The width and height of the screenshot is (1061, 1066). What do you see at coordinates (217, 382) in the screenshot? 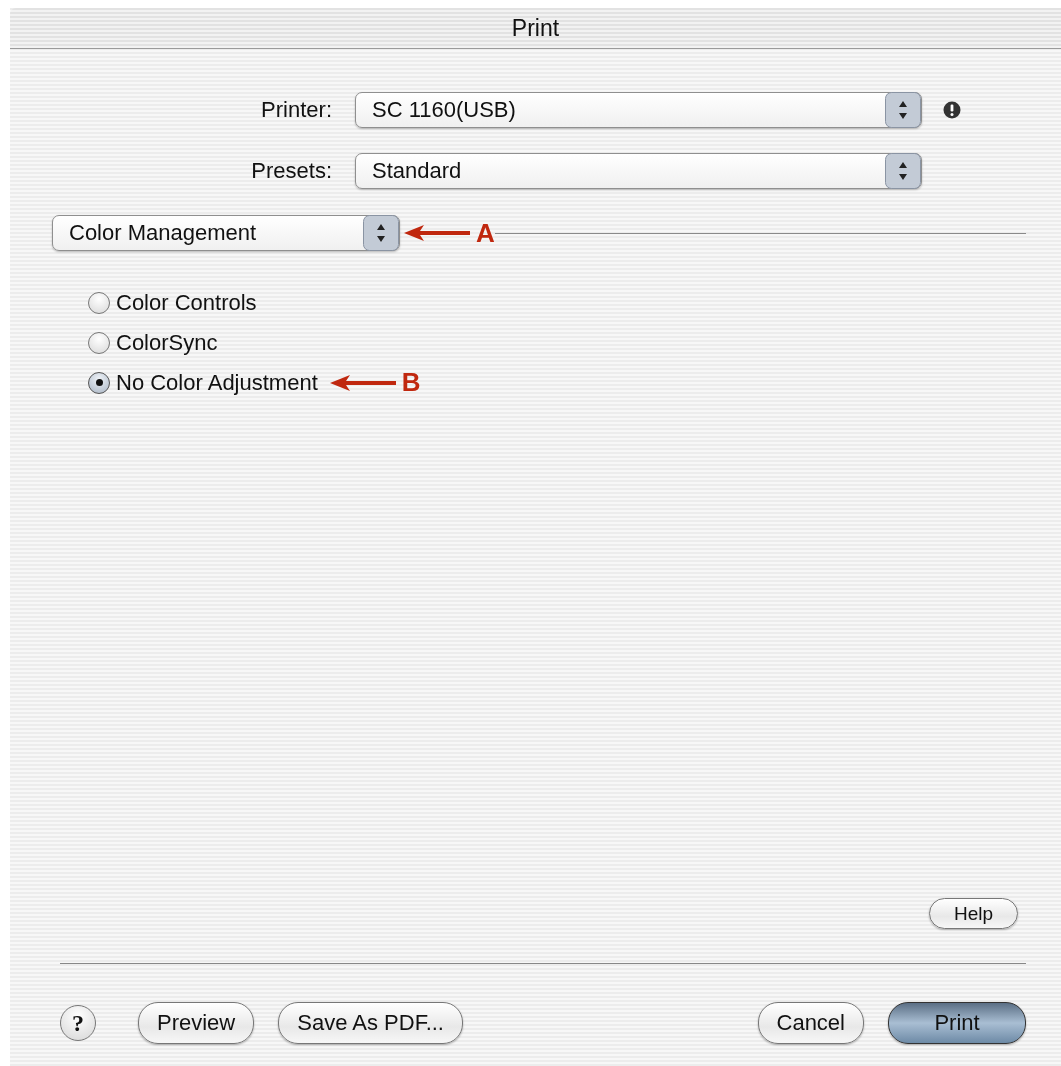
I see `option-label: No Color Adjustment` at bounding box center [217, 382].